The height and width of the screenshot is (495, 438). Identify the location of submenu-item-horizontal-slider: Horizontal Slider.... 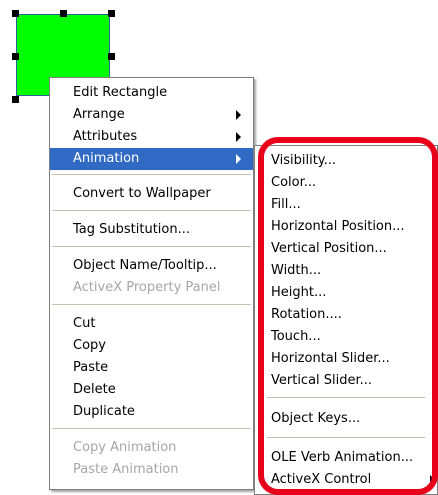
(346, 359).